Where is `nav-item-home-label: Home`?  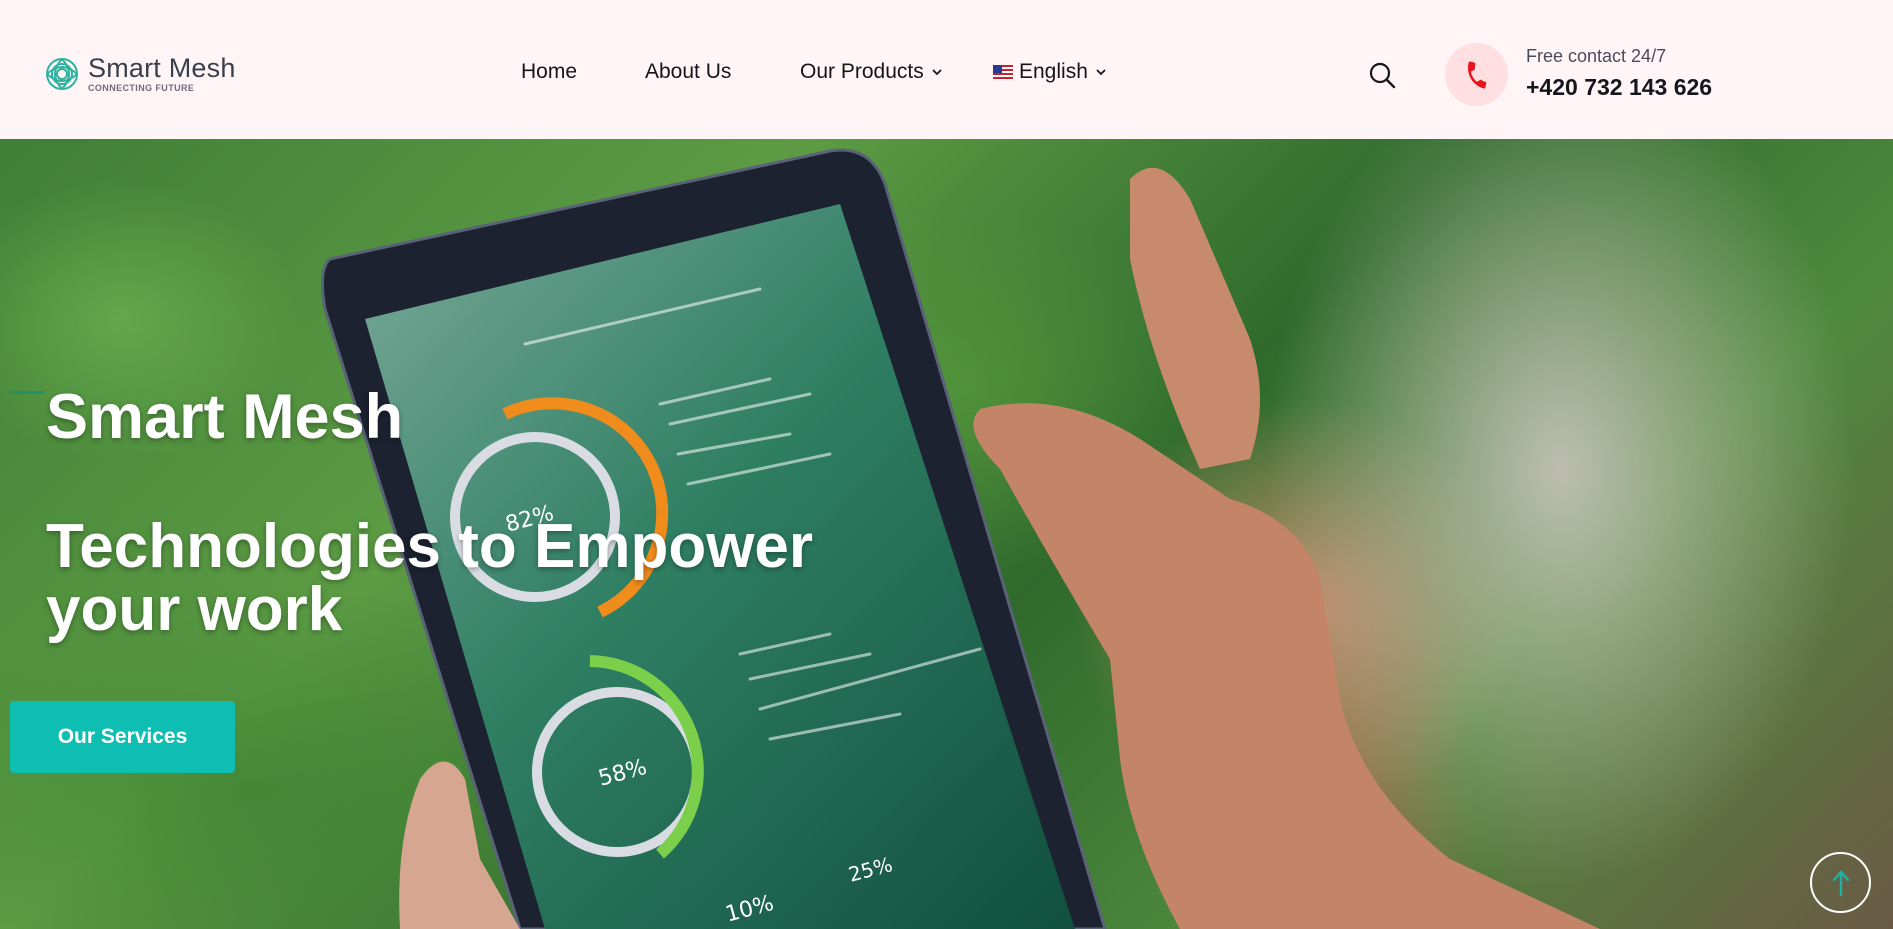
nav-item-home-label: Home is located at coordinates (549, 71).